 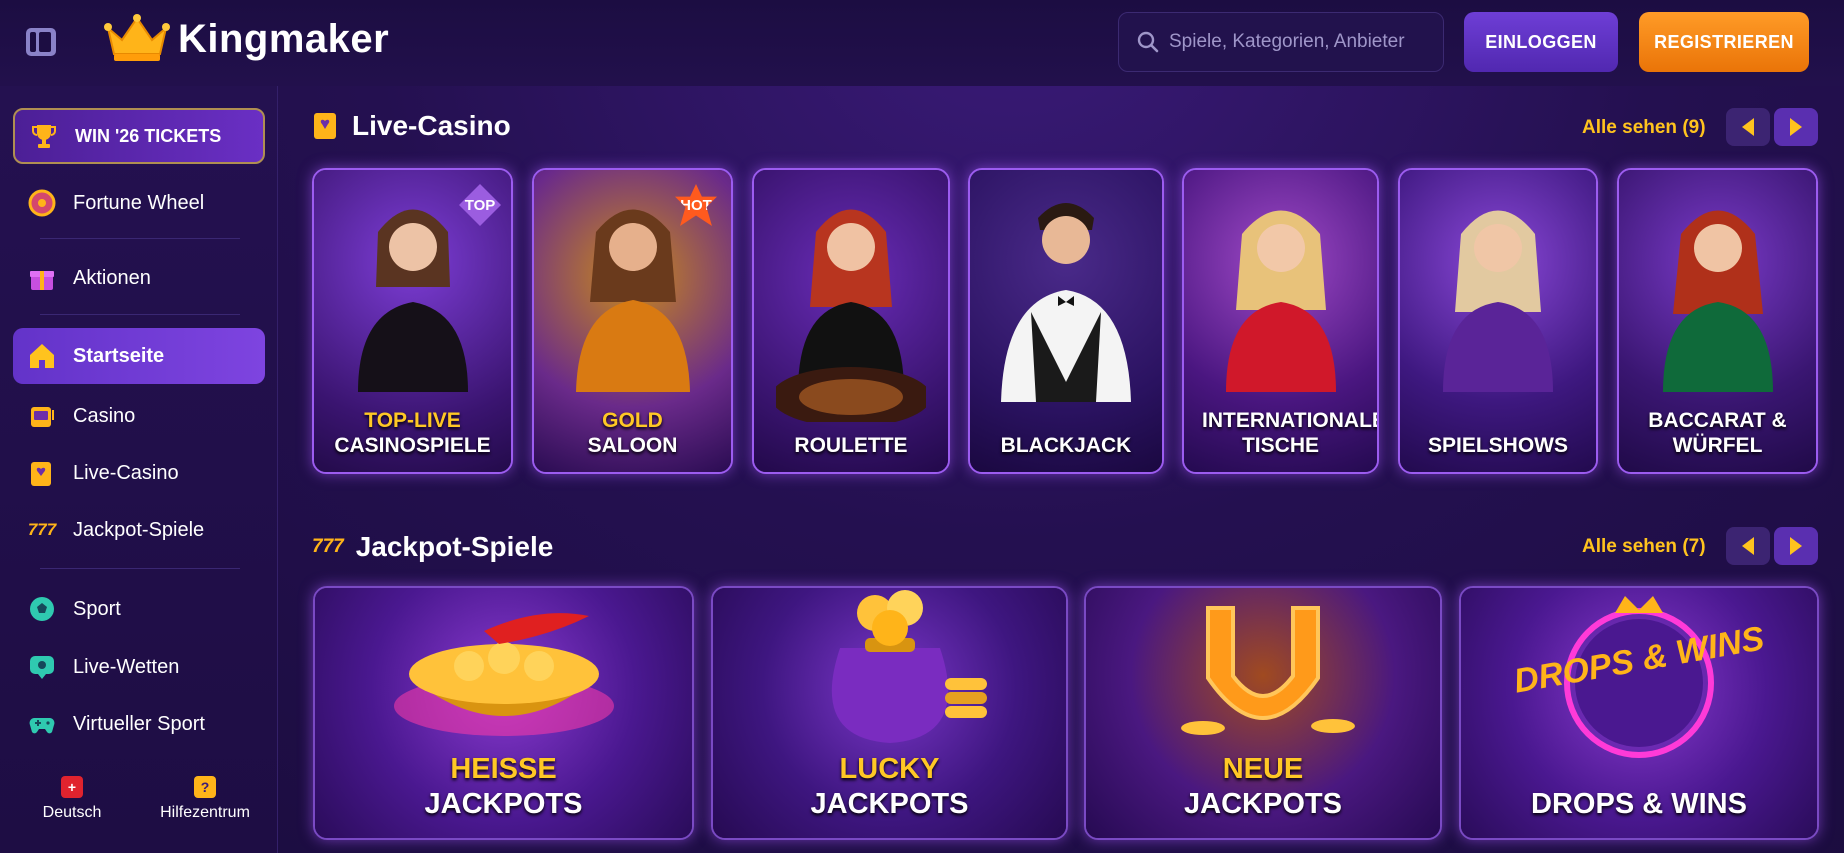 What do you see at coordinates (42, 356) in the screenshot?
I see `home-icon` at bounding box center [42, 356].